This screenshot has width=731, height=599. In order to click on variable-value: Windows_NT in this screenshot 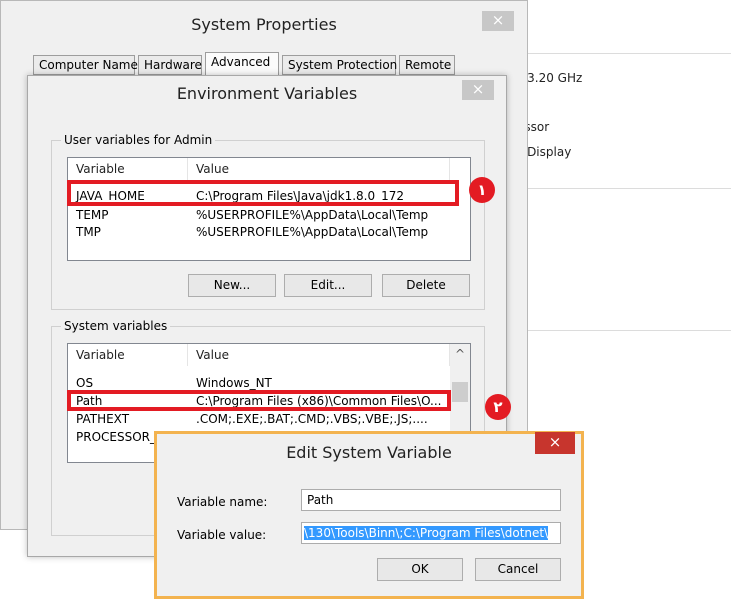, I will do `click(234, 383)`.